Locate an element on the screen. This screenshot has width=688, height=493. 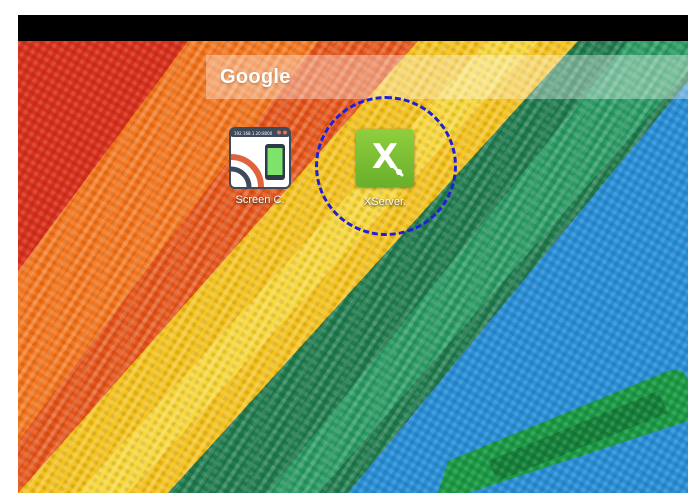
app-label: Screen C. is located at coordinates (260, 200).